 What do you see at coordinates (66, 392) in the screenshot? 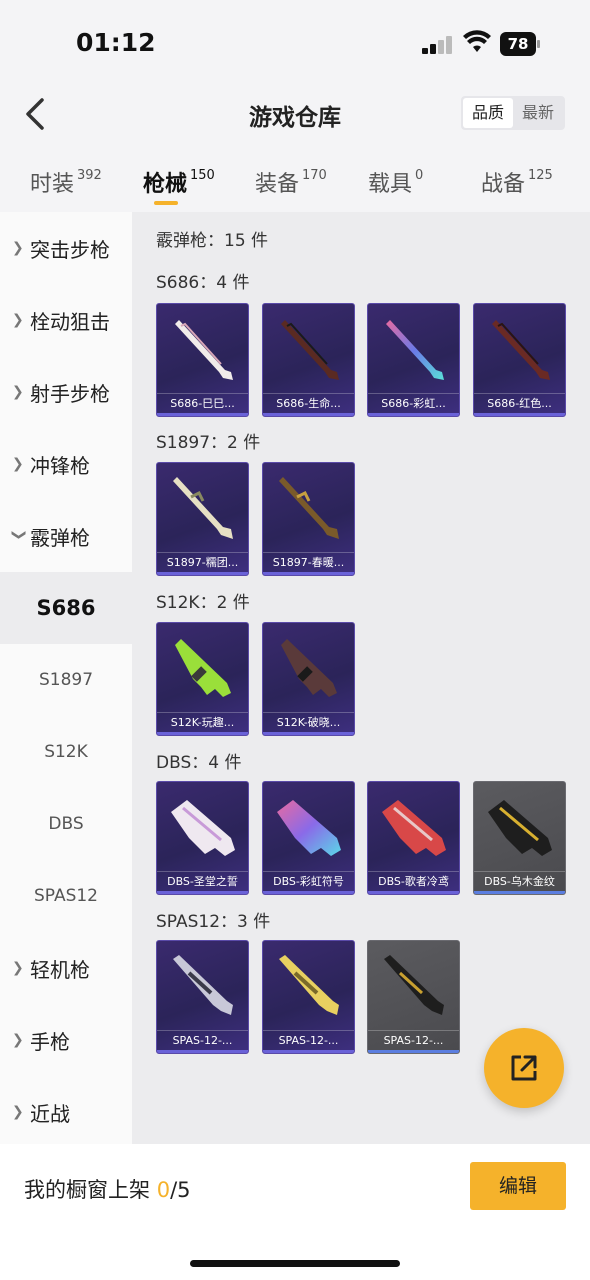
I see `sidebar-item-marksman-rifle: ❯ 射手步枪` at bounding box center [66, 392].